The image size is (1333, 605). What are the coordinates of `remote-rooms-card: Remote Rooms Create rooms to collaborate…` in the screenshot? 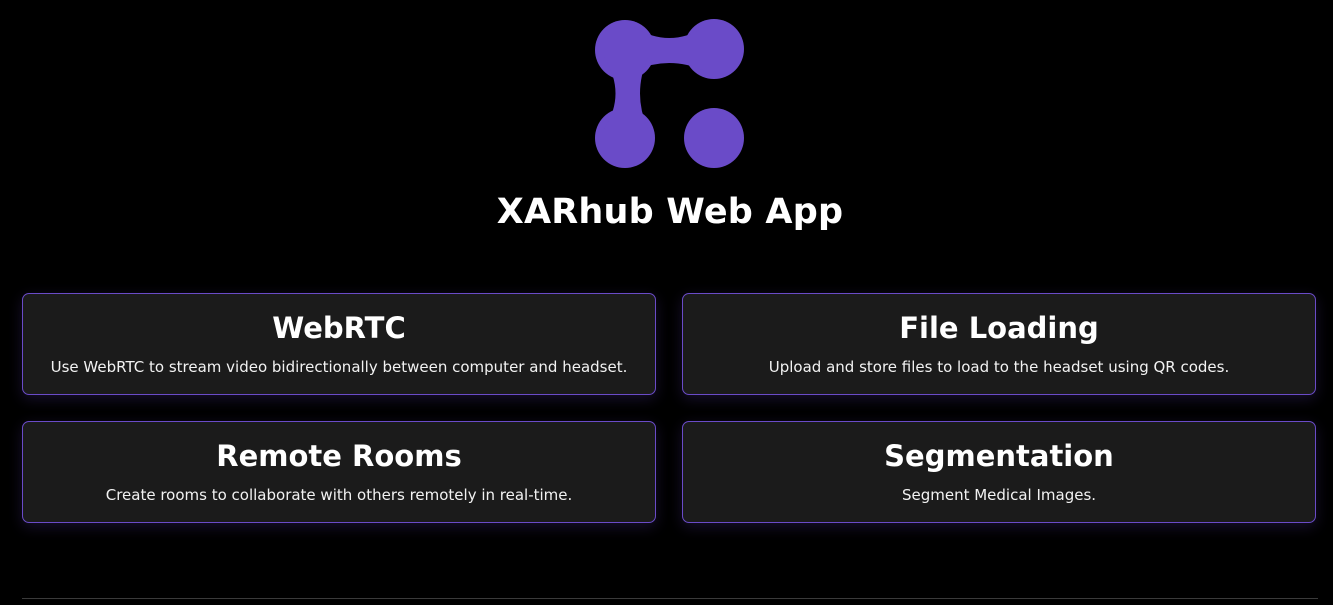 It's located at (339, 472).